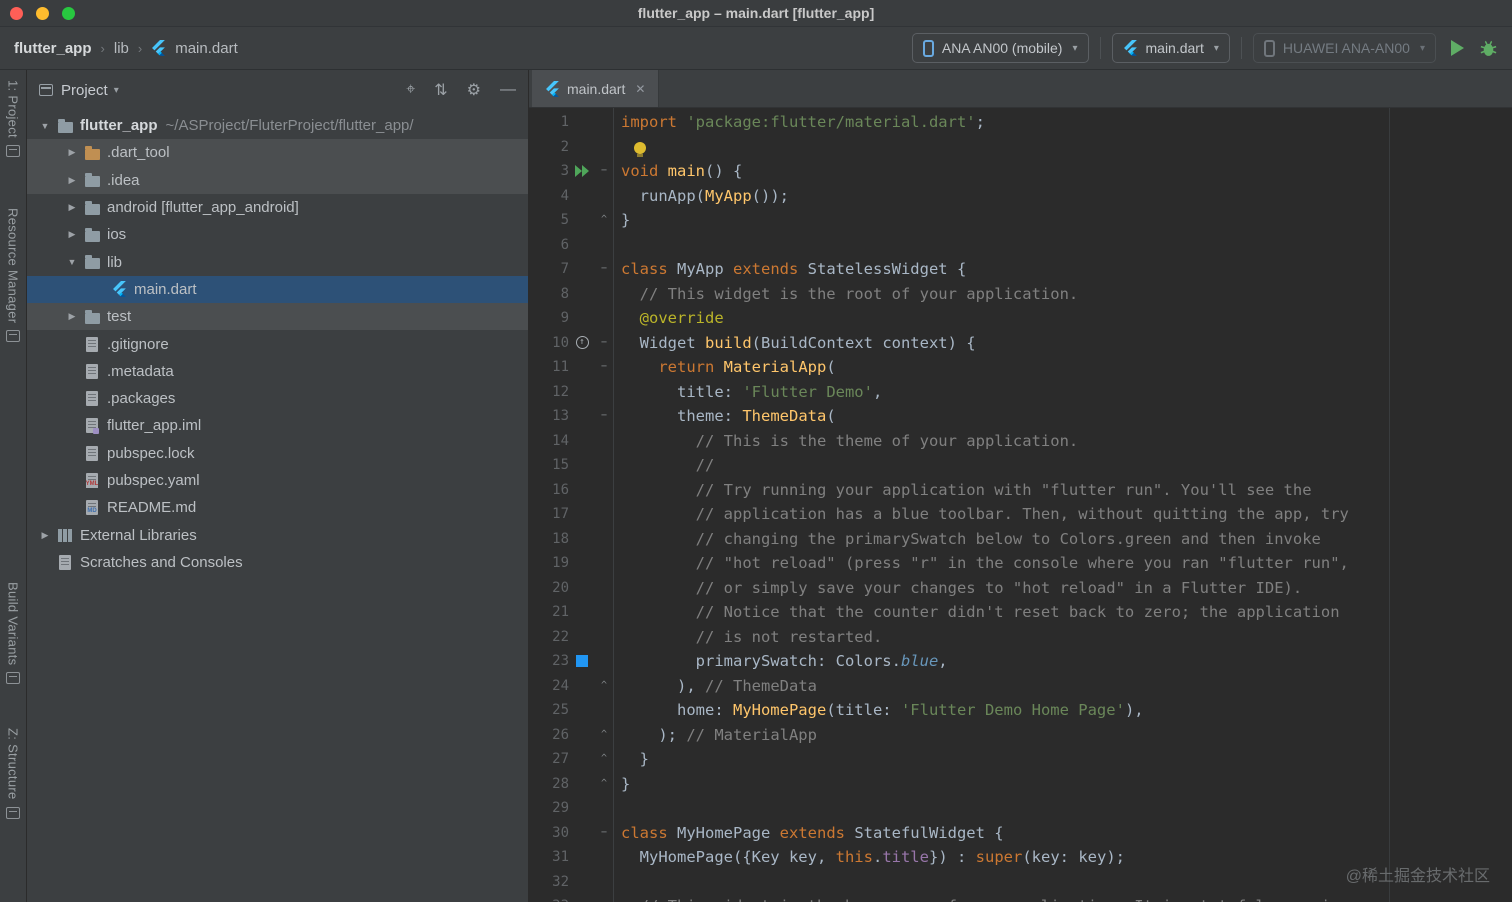  What do you see at coordinates (277, 507) in the screenshot?
I see `tree-item-readme.md: MD README.md` at bounding box center [277, 507].